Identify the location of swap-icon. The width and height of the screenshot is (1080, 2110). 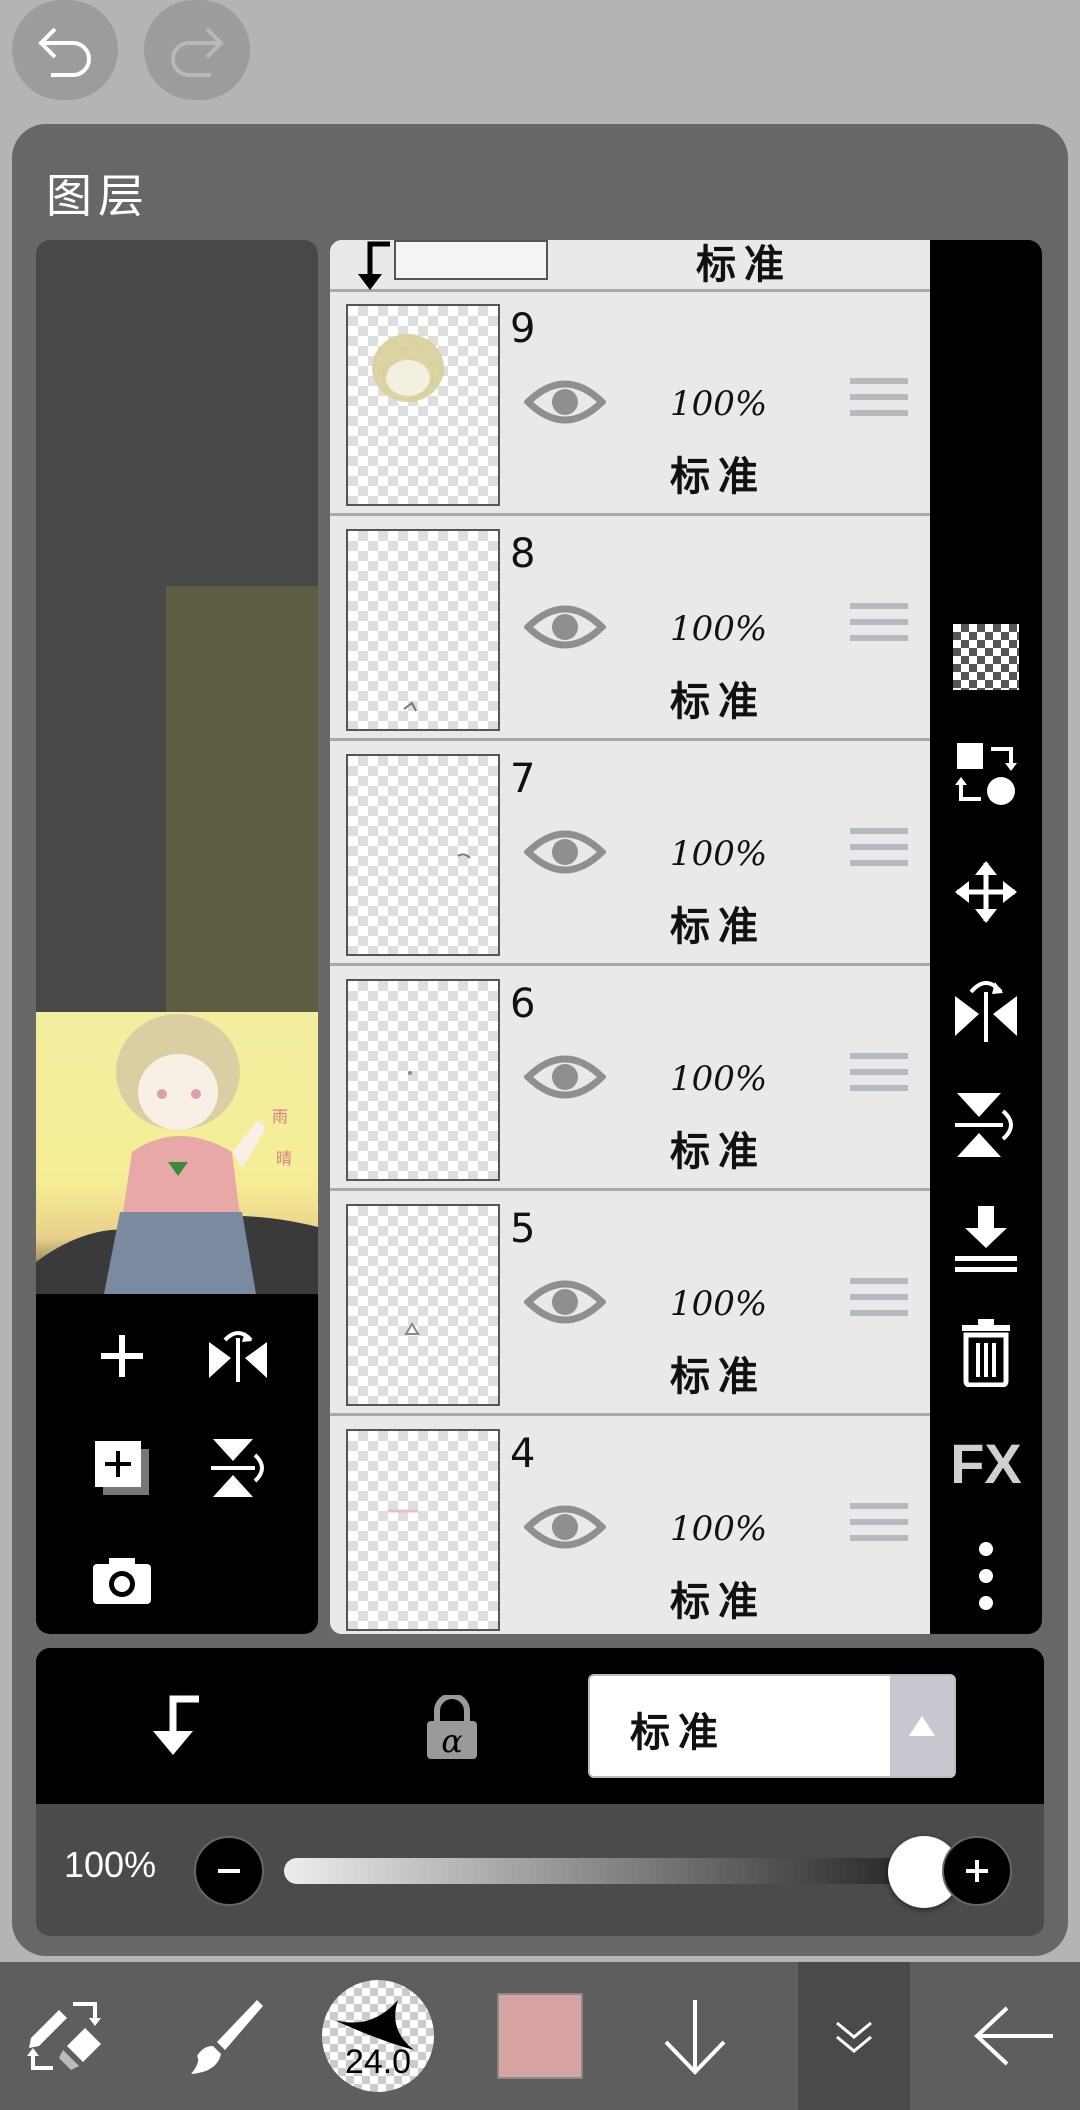
(986, 774).